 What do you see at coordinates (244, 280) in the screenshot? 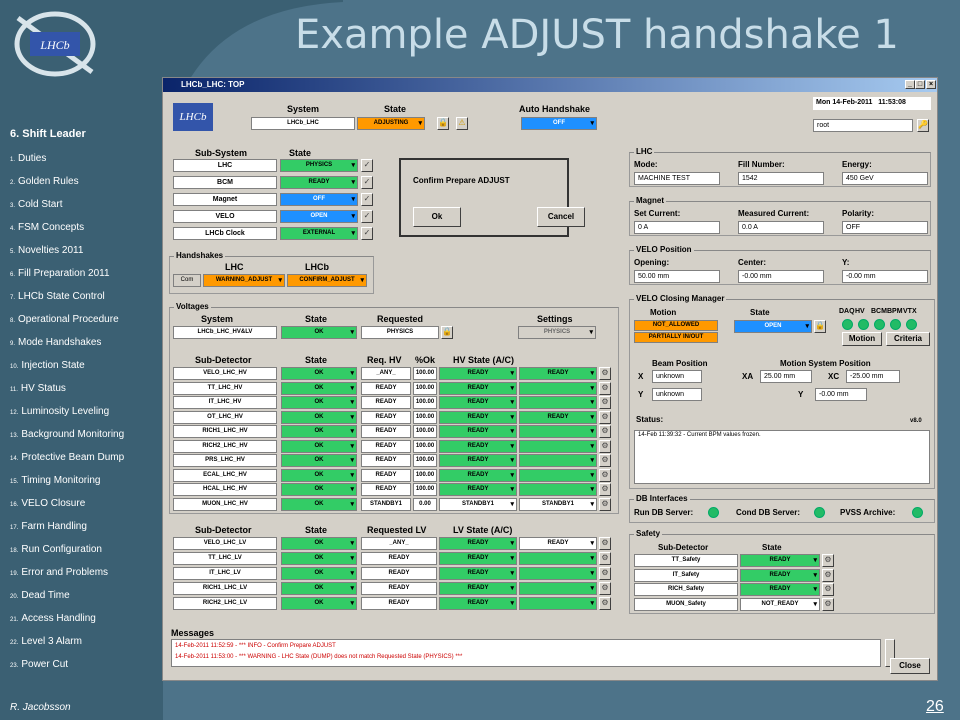
I see `handshake-lhc-dropdown: WARNING_ADJUST` at bounding box center [244, 280].